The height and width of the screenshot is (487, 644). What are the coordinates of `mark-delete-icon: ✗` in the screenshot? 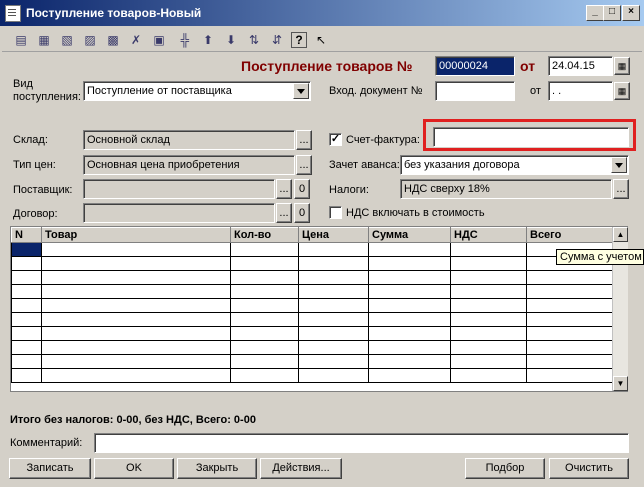 It's located at (136, 40).